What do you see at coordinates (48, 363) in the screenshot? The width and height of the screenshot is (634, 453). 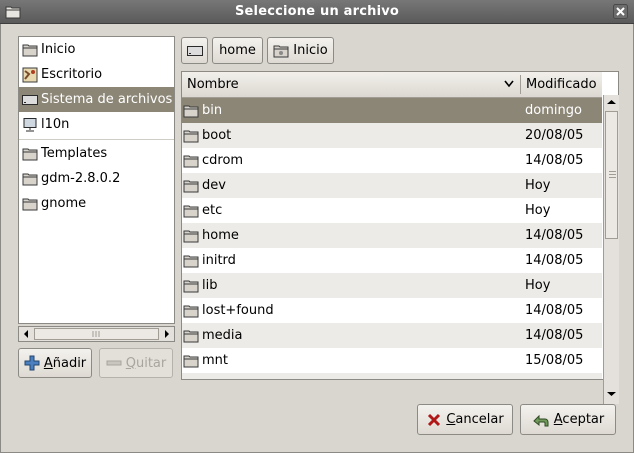 I see `mnemonic: A` at bounding box center [48, 363].